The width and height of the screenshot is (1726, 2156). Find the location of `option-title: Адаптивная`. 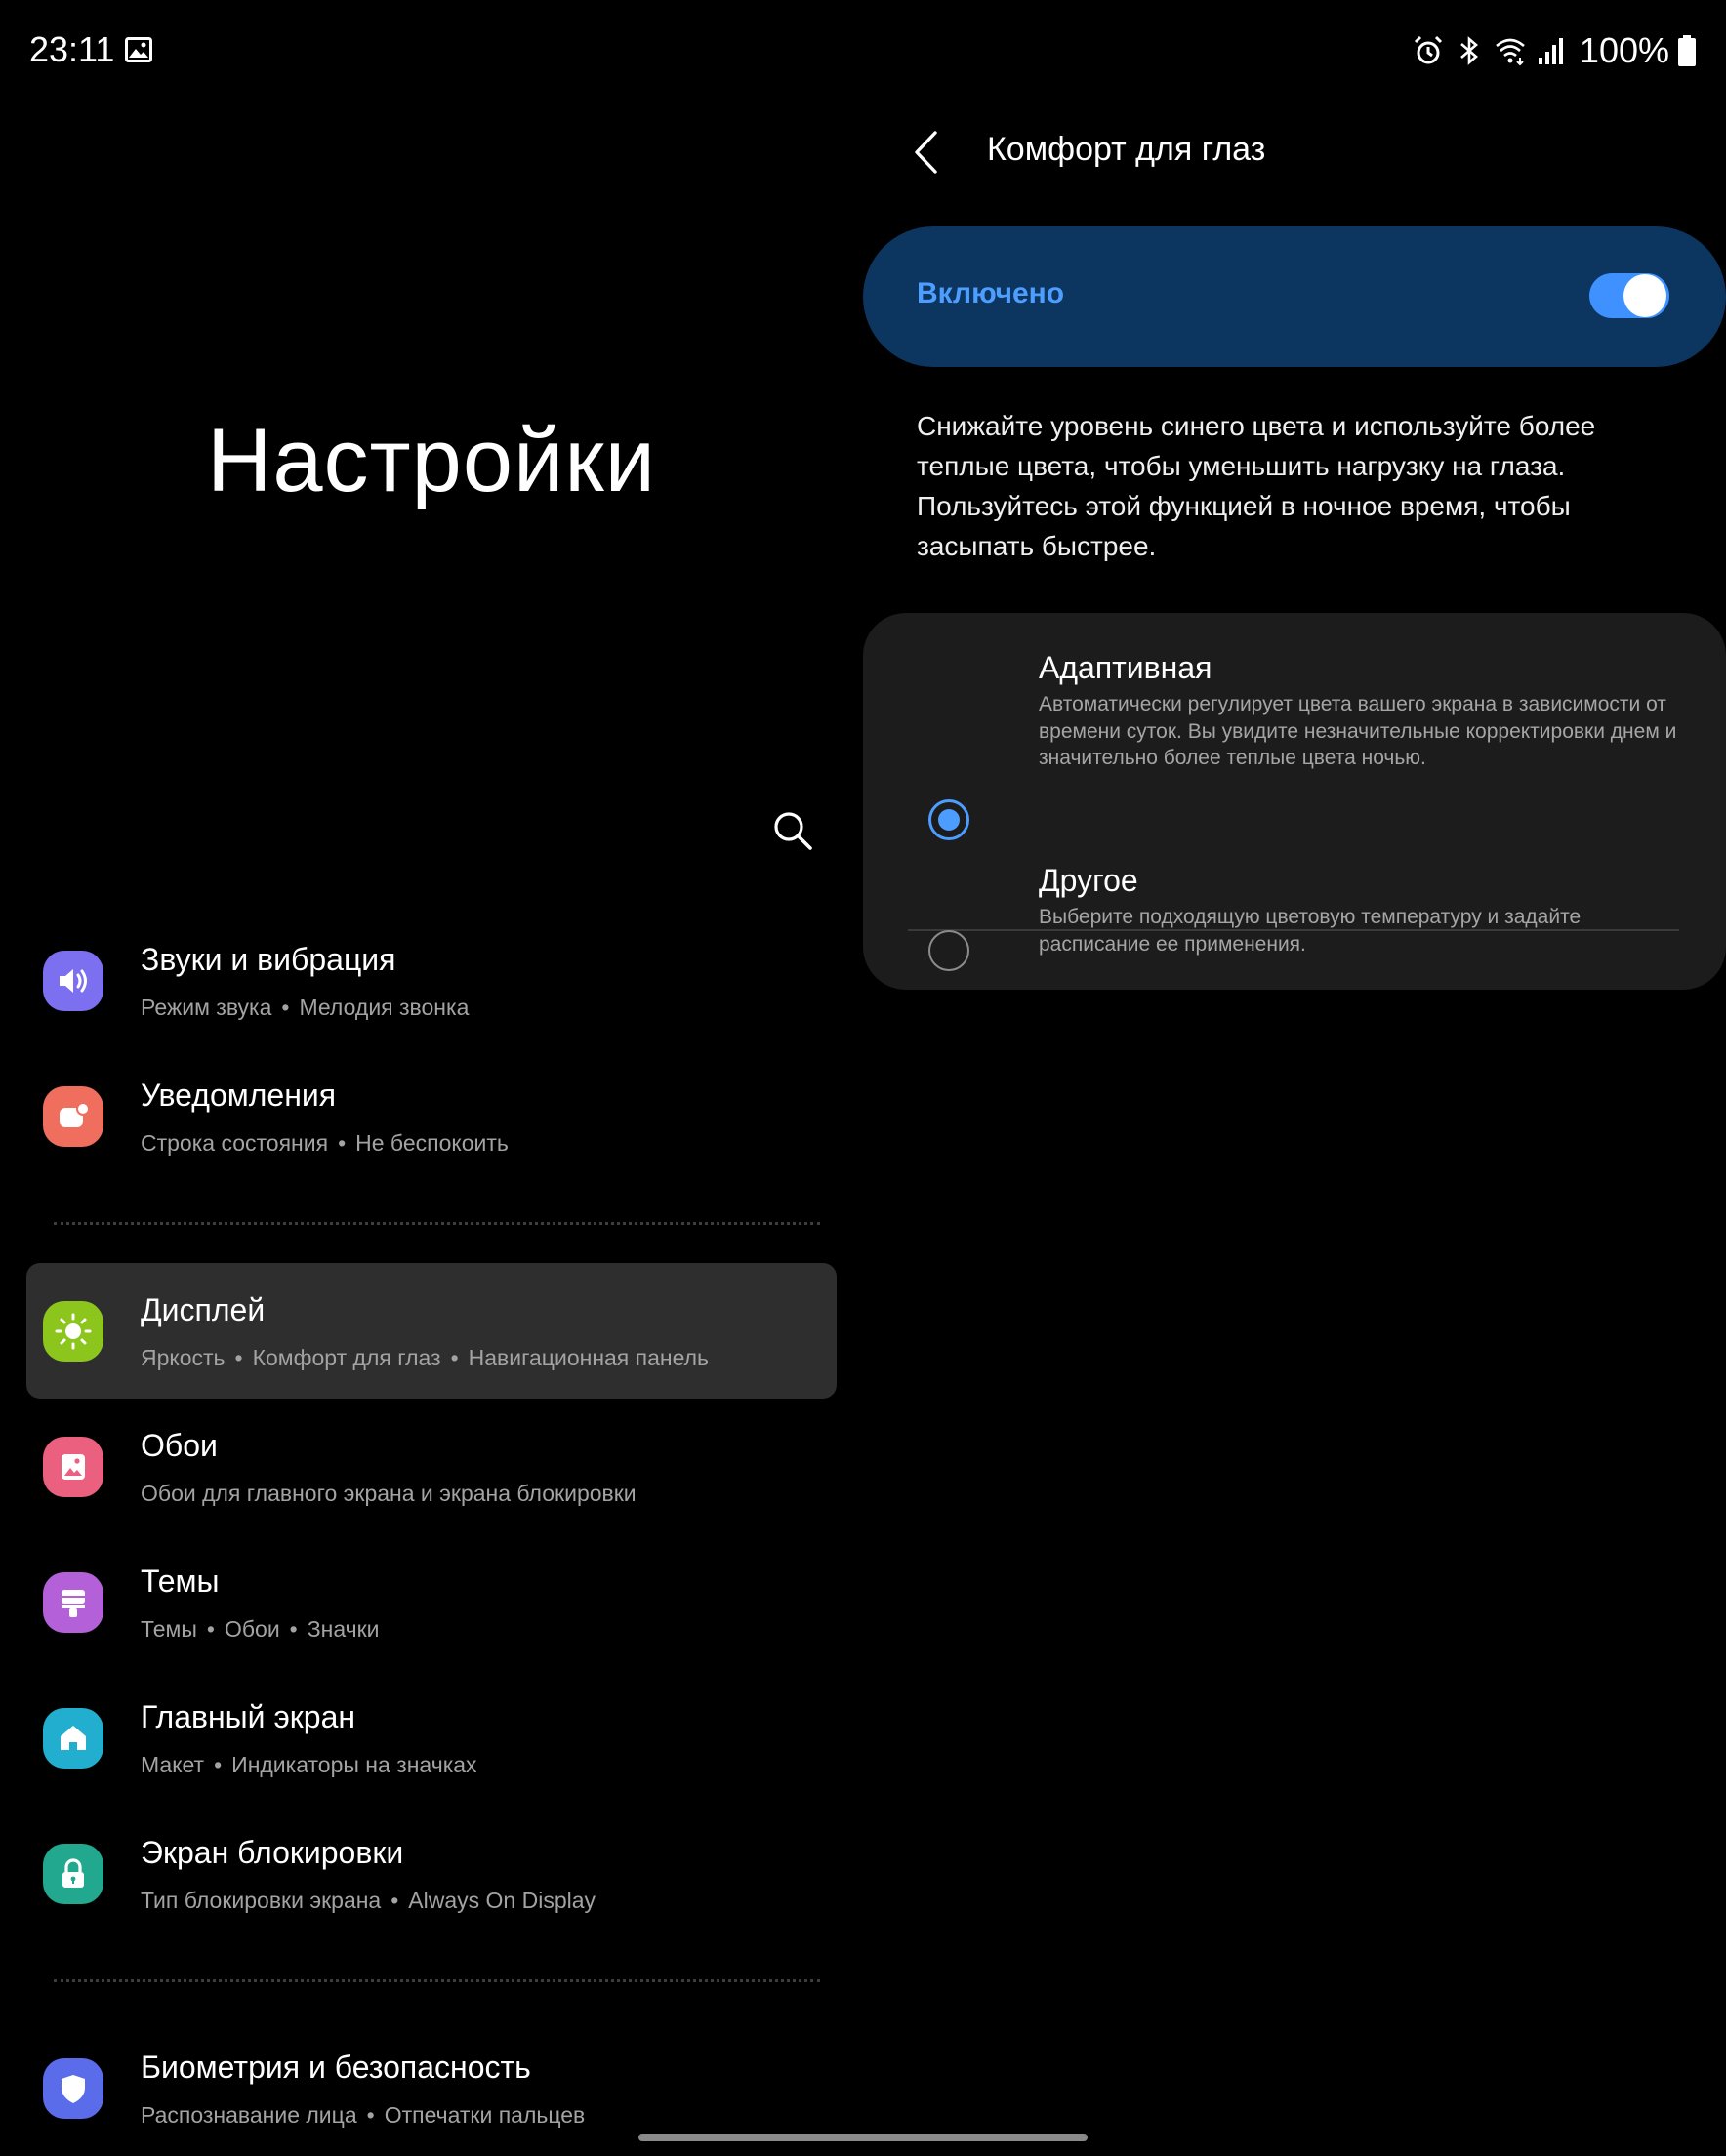

option-title: Адаптивная is located at coordinates (1125, 667).